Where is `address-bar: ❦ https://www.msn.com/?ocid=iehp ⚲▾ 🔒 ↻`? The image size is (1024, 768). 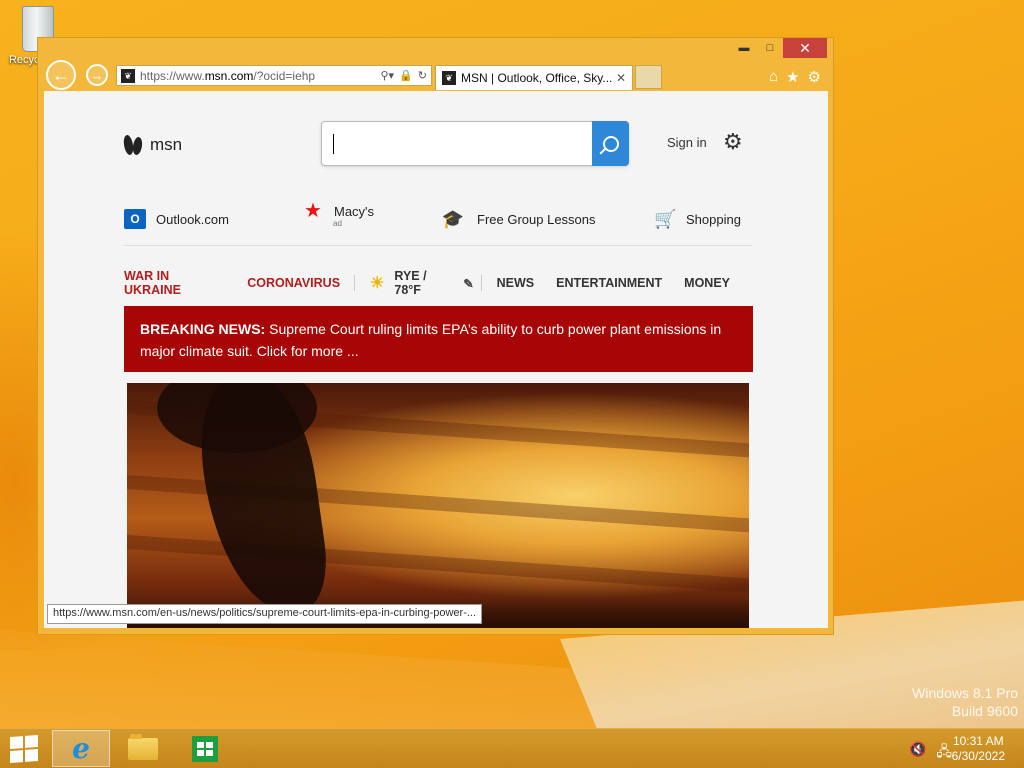 address-bar: ❦ https://www.msn.com/?ocid=iehp ⚲▾ 🔒 ↻ is located at coordinates (274, 75).